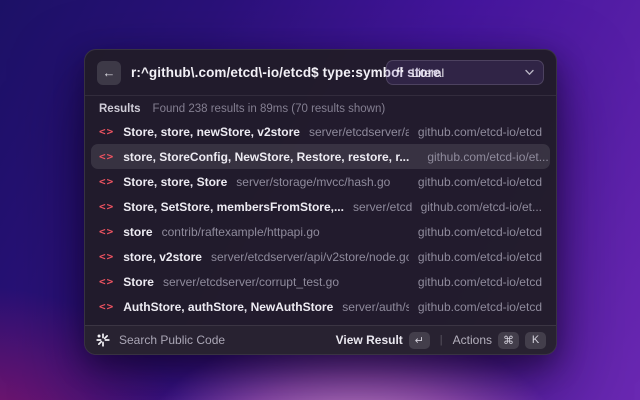 The width and height of the screenshot is (640, 400). What do you see at coordinates (313, 181) in the screenshot?
I see `file-path: server/storage/mvcc/hash.go` at bounding box center [313, 181].